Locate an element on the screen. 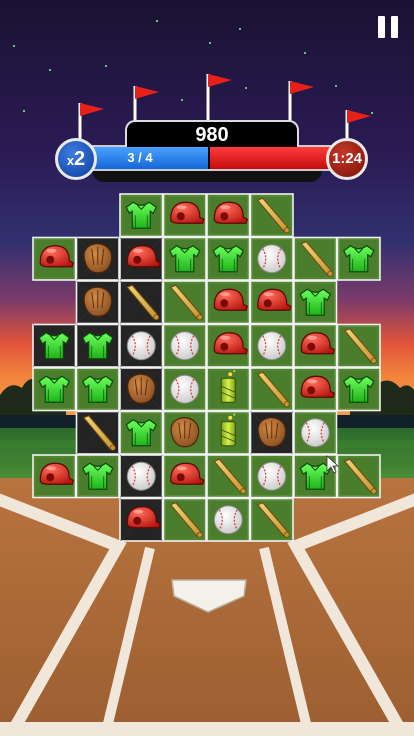 This screenshot has width=414, height=736. timer-badge: 1:24 is located at coordinates (347, 159).